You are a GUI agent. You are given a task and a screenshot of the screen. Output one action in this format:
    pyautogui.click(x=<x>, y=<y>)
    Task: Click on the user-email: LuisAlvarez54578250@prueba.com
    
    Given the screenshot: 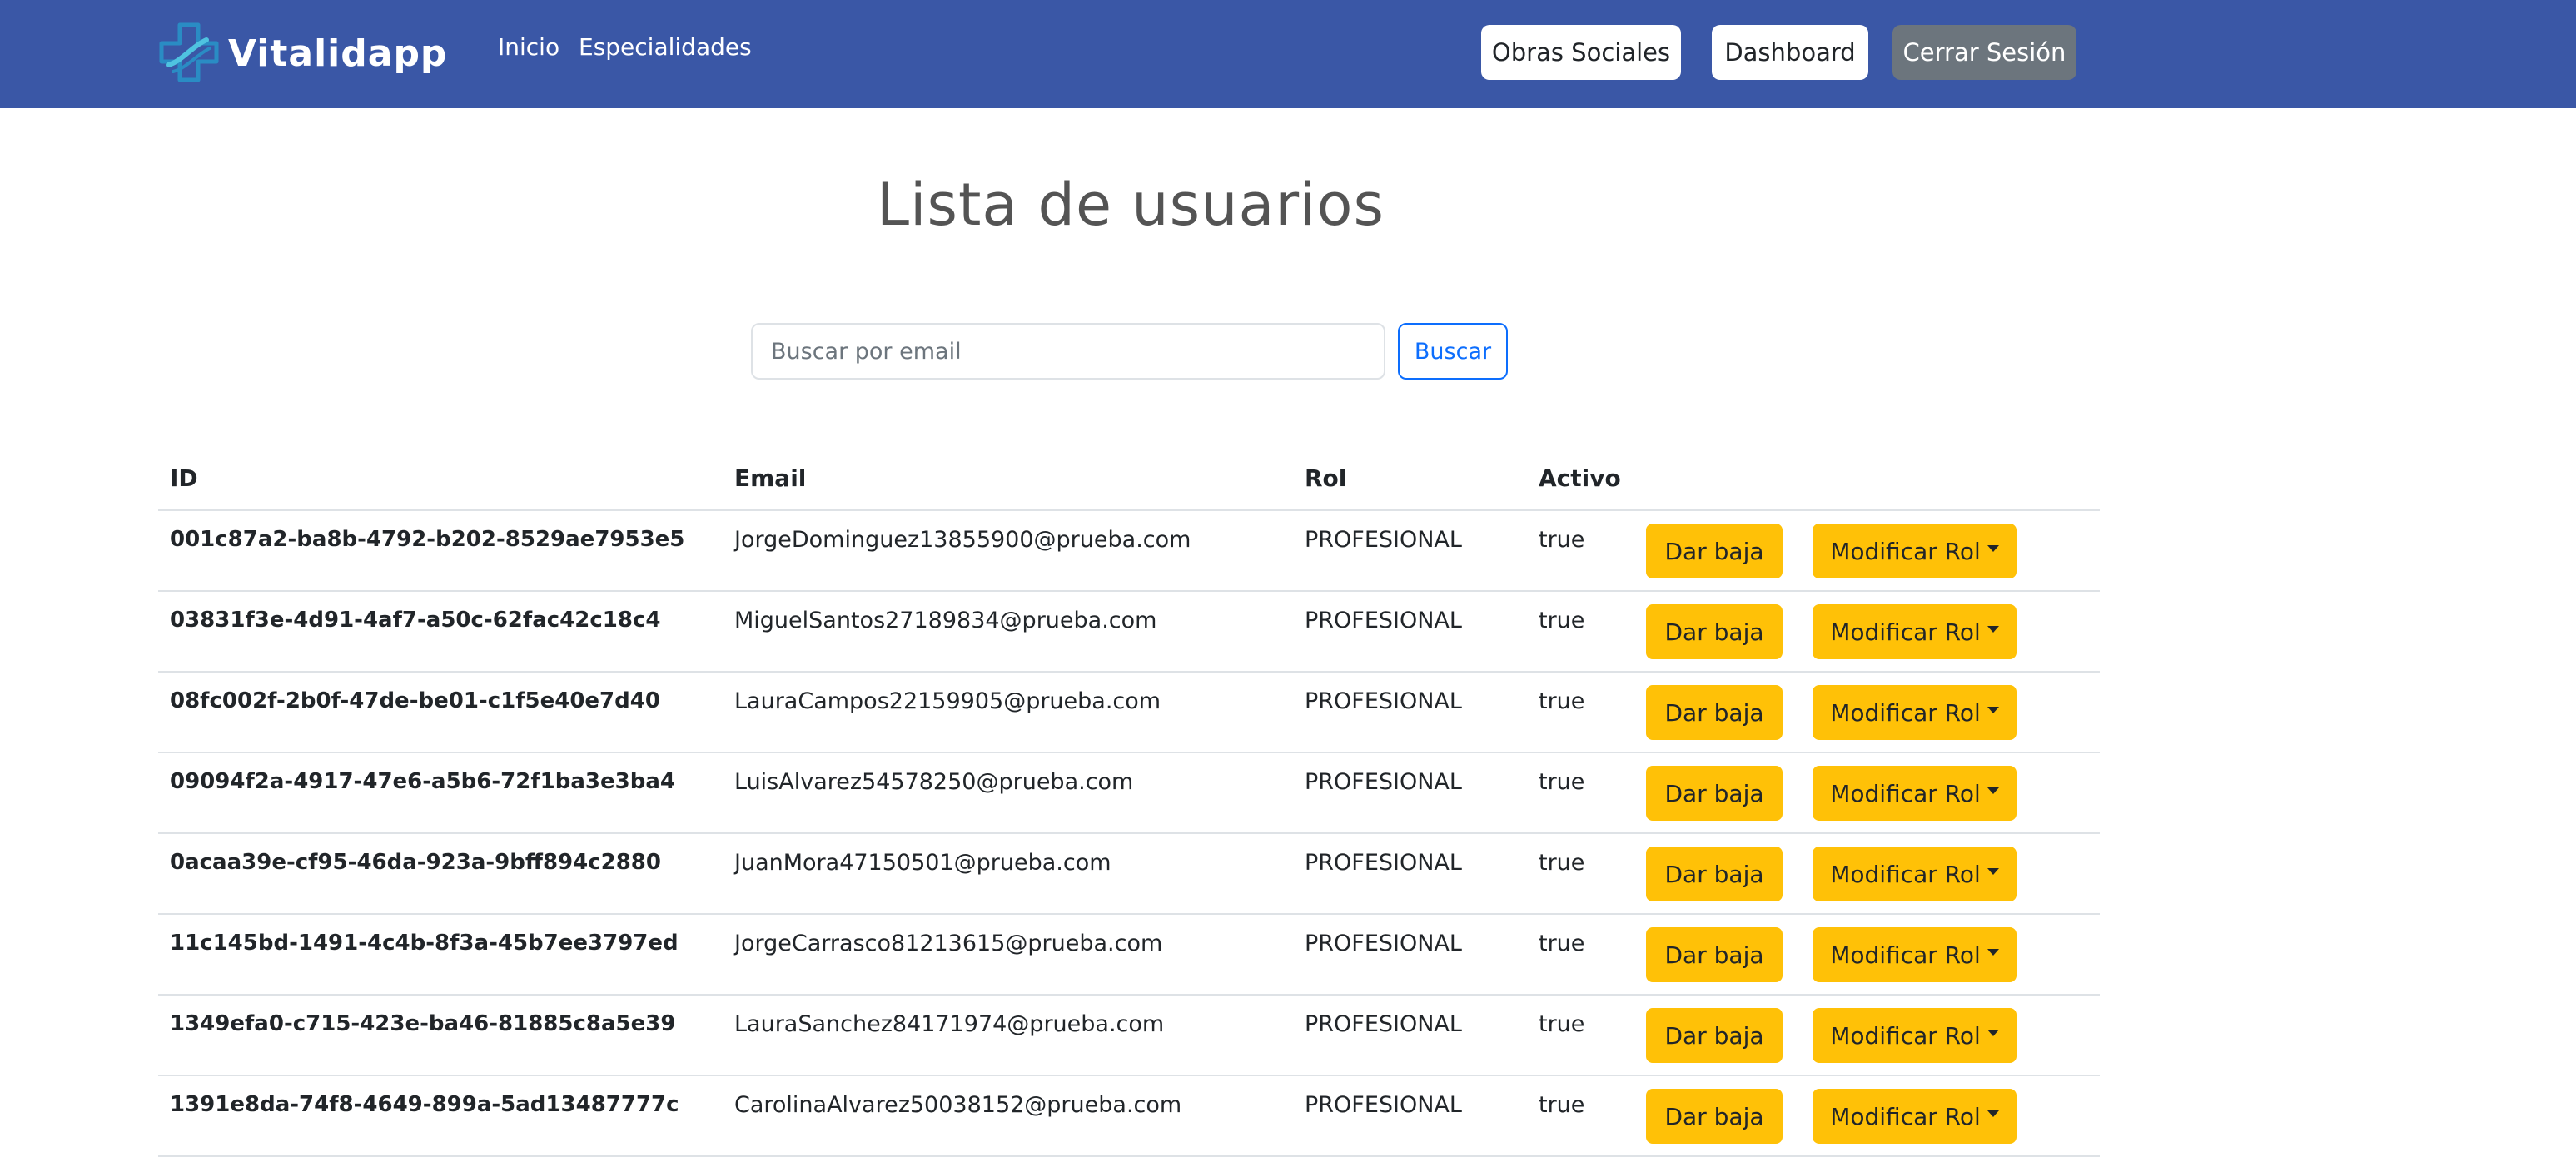 What is the action you would take?
    pyautogui.click(x=934, y=782)
    